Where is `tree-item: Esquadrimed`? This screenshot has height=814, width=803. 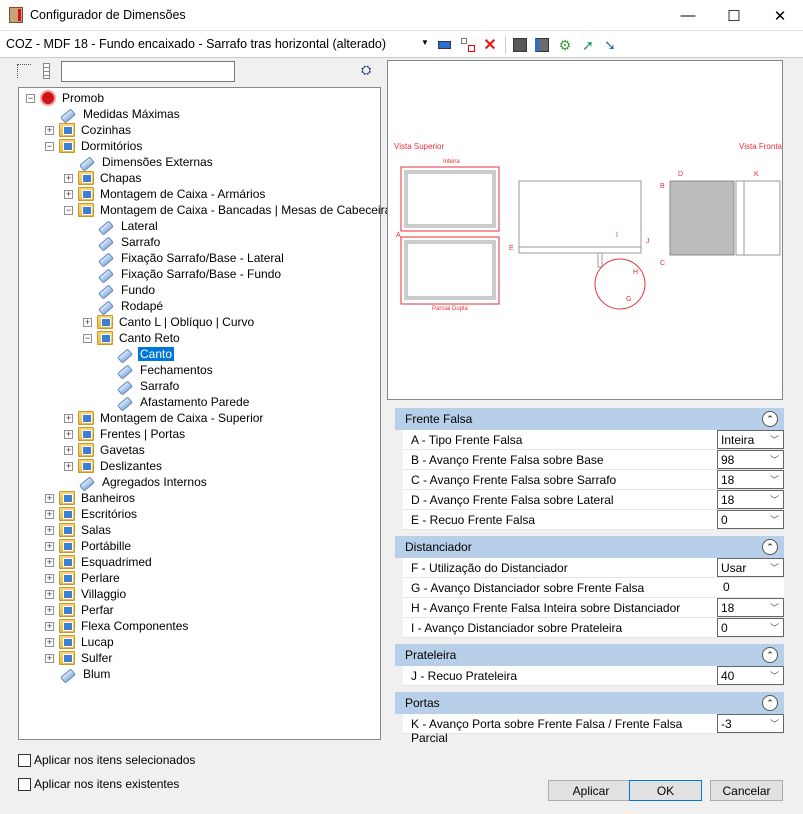
tree-item: Esquadrimed is located at coordinates (106, 562).